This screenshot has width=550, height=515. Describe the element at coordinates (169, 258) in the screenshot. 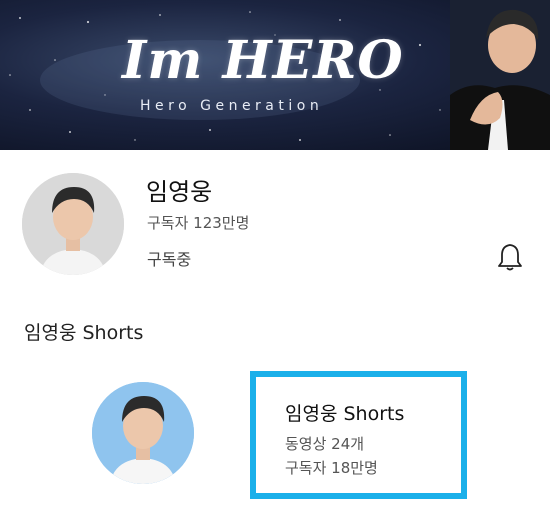

I see `subscribed-button: 구독중` at that location.